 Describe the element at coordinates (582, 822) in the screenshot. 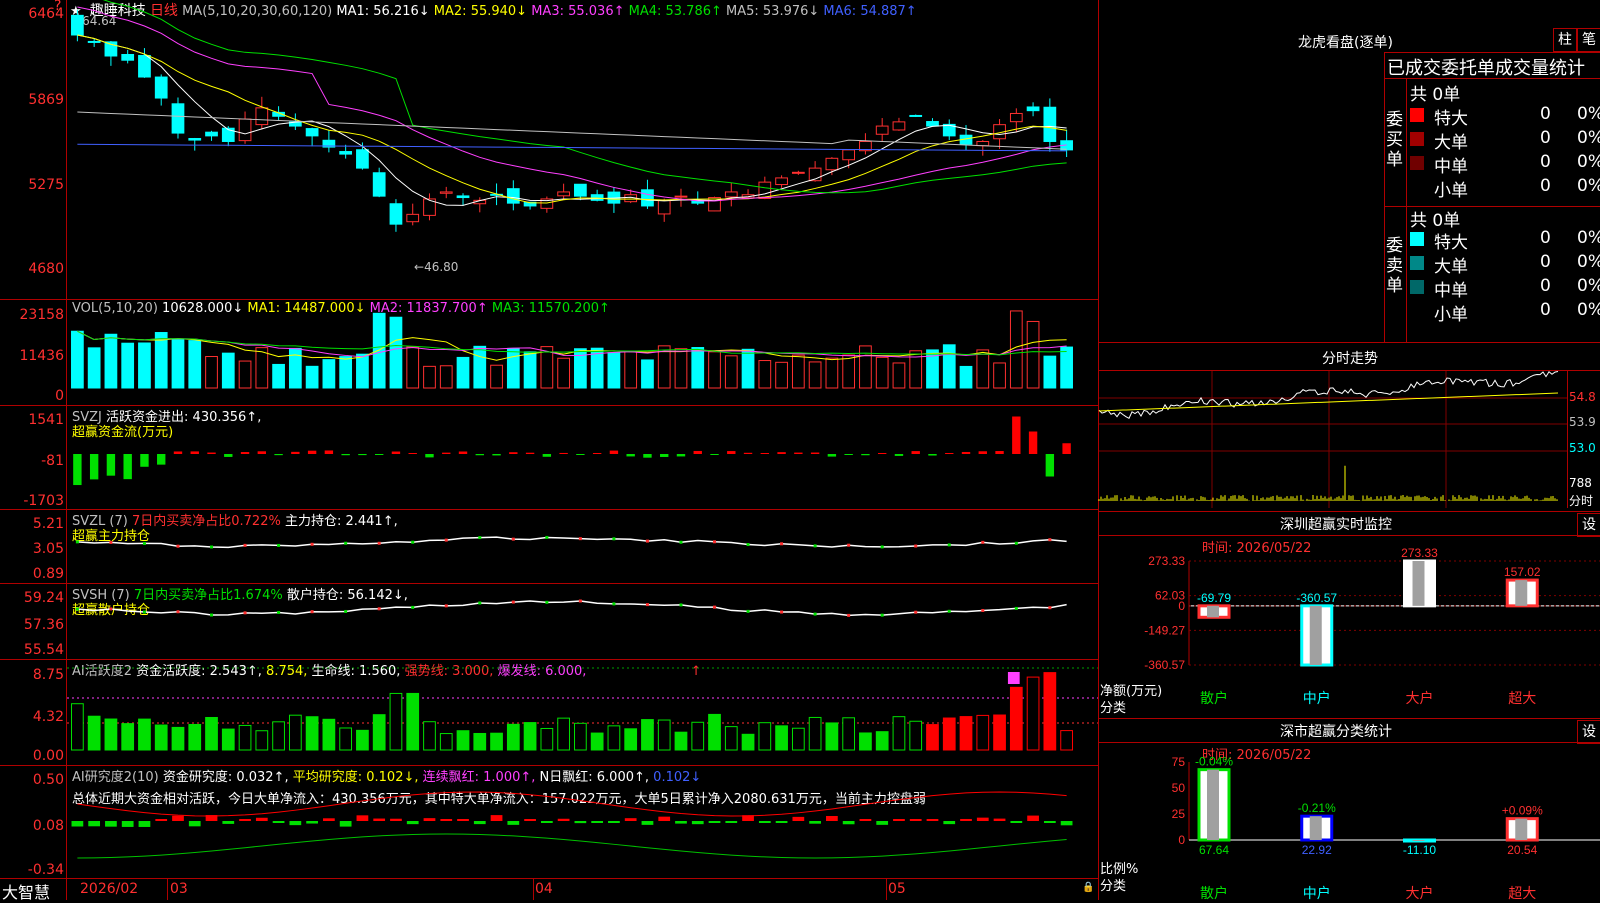

I see `ai-research-chart` at that location.